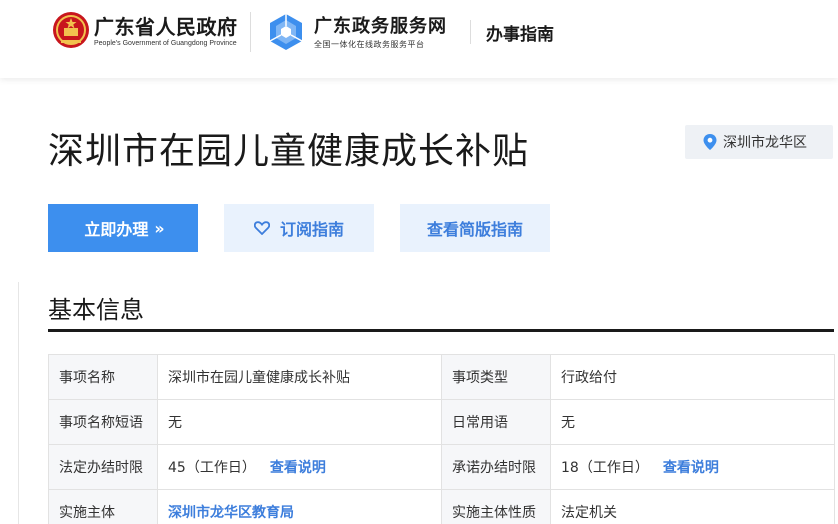  I want to click on view-simple-guide-label: 查看简版指南, so click(474, 229).